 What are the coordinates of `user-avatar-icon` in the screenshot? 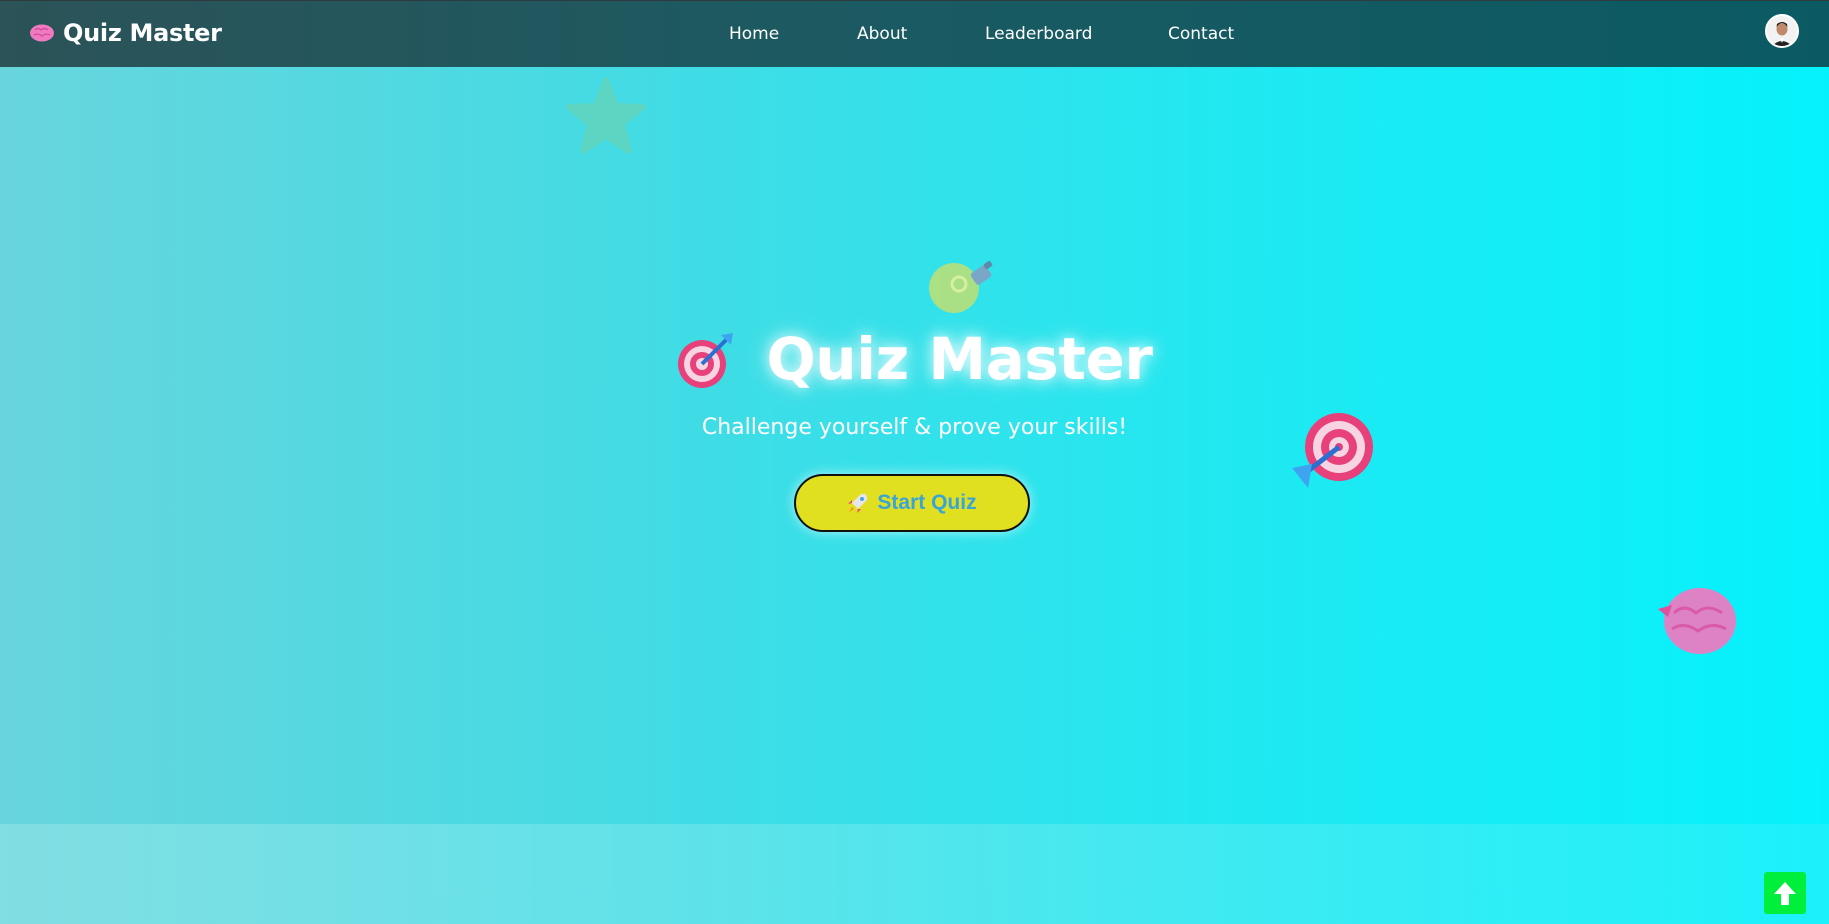 It's located at (1782, 31).